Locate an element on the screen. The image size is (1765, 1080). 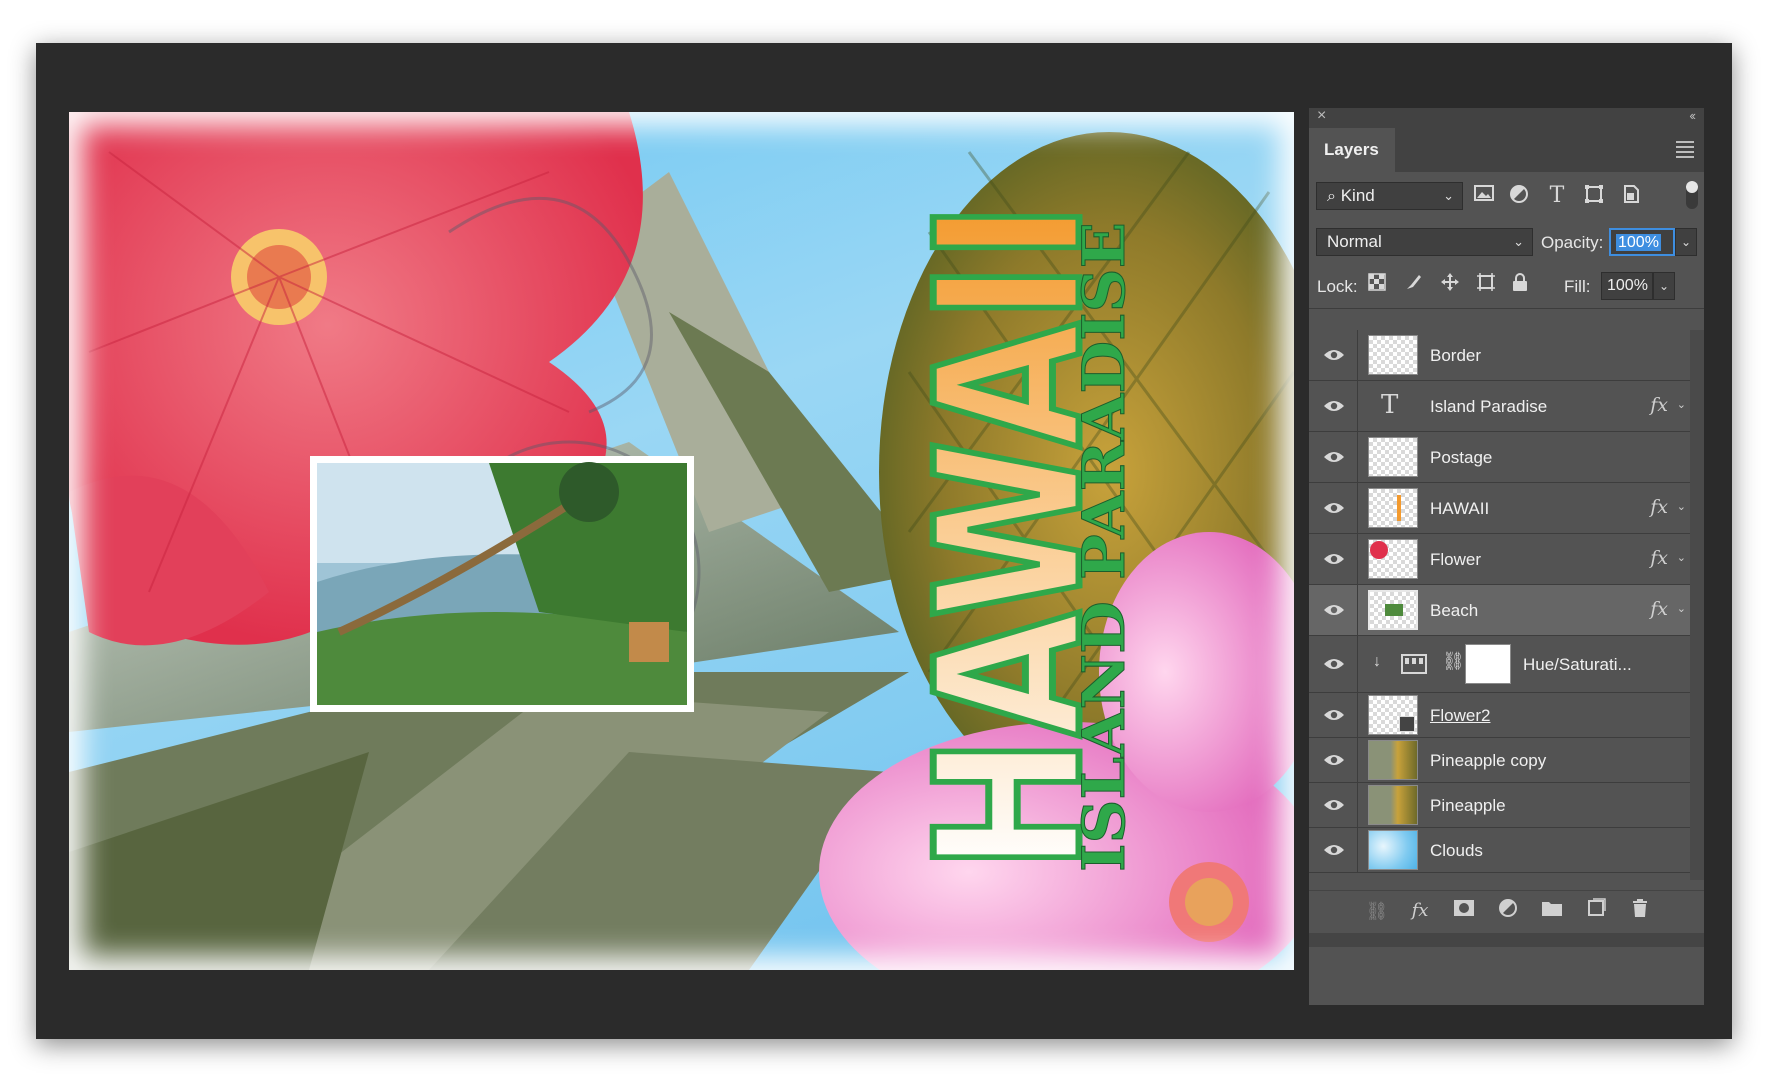
delete-layer-trash-icon is located at coordinates (1640, 911).